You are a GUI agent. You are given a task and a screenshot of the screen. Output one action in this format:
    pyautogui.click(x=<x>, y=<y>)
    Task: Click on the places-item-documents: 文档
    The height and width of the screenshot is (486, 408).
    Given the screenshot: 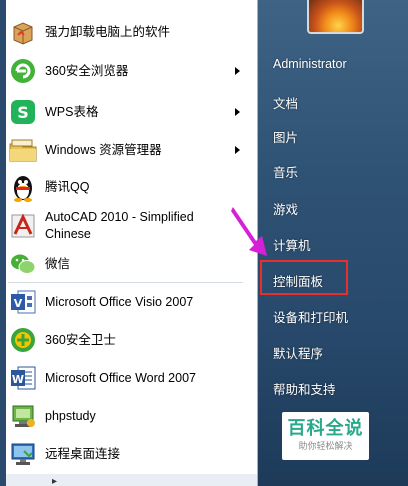 What is the action you would take?
    pyautogui.click(x=285, y=102)
    